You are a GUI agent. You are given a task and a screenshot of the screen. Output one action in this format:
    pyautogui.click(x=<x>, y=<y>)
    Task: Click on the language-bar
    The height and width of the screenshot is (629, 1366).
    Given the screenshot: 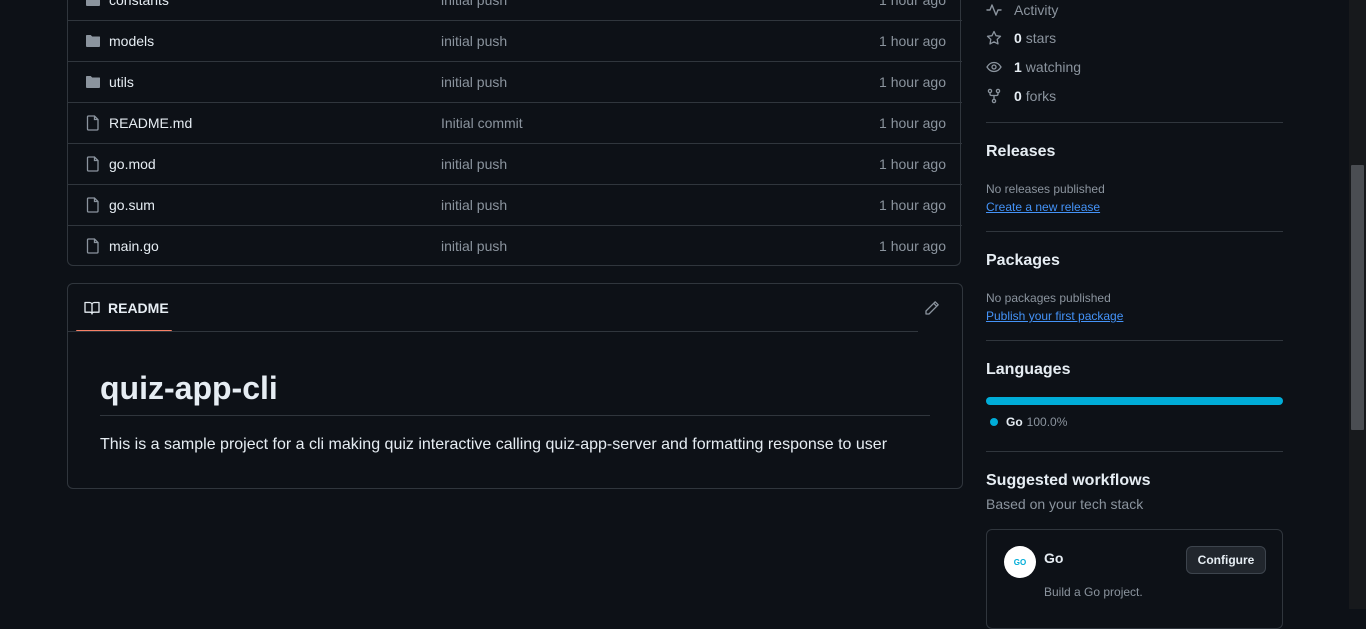 What is the action you would take?
    pyautogui.click(x=1134, y=401)
    